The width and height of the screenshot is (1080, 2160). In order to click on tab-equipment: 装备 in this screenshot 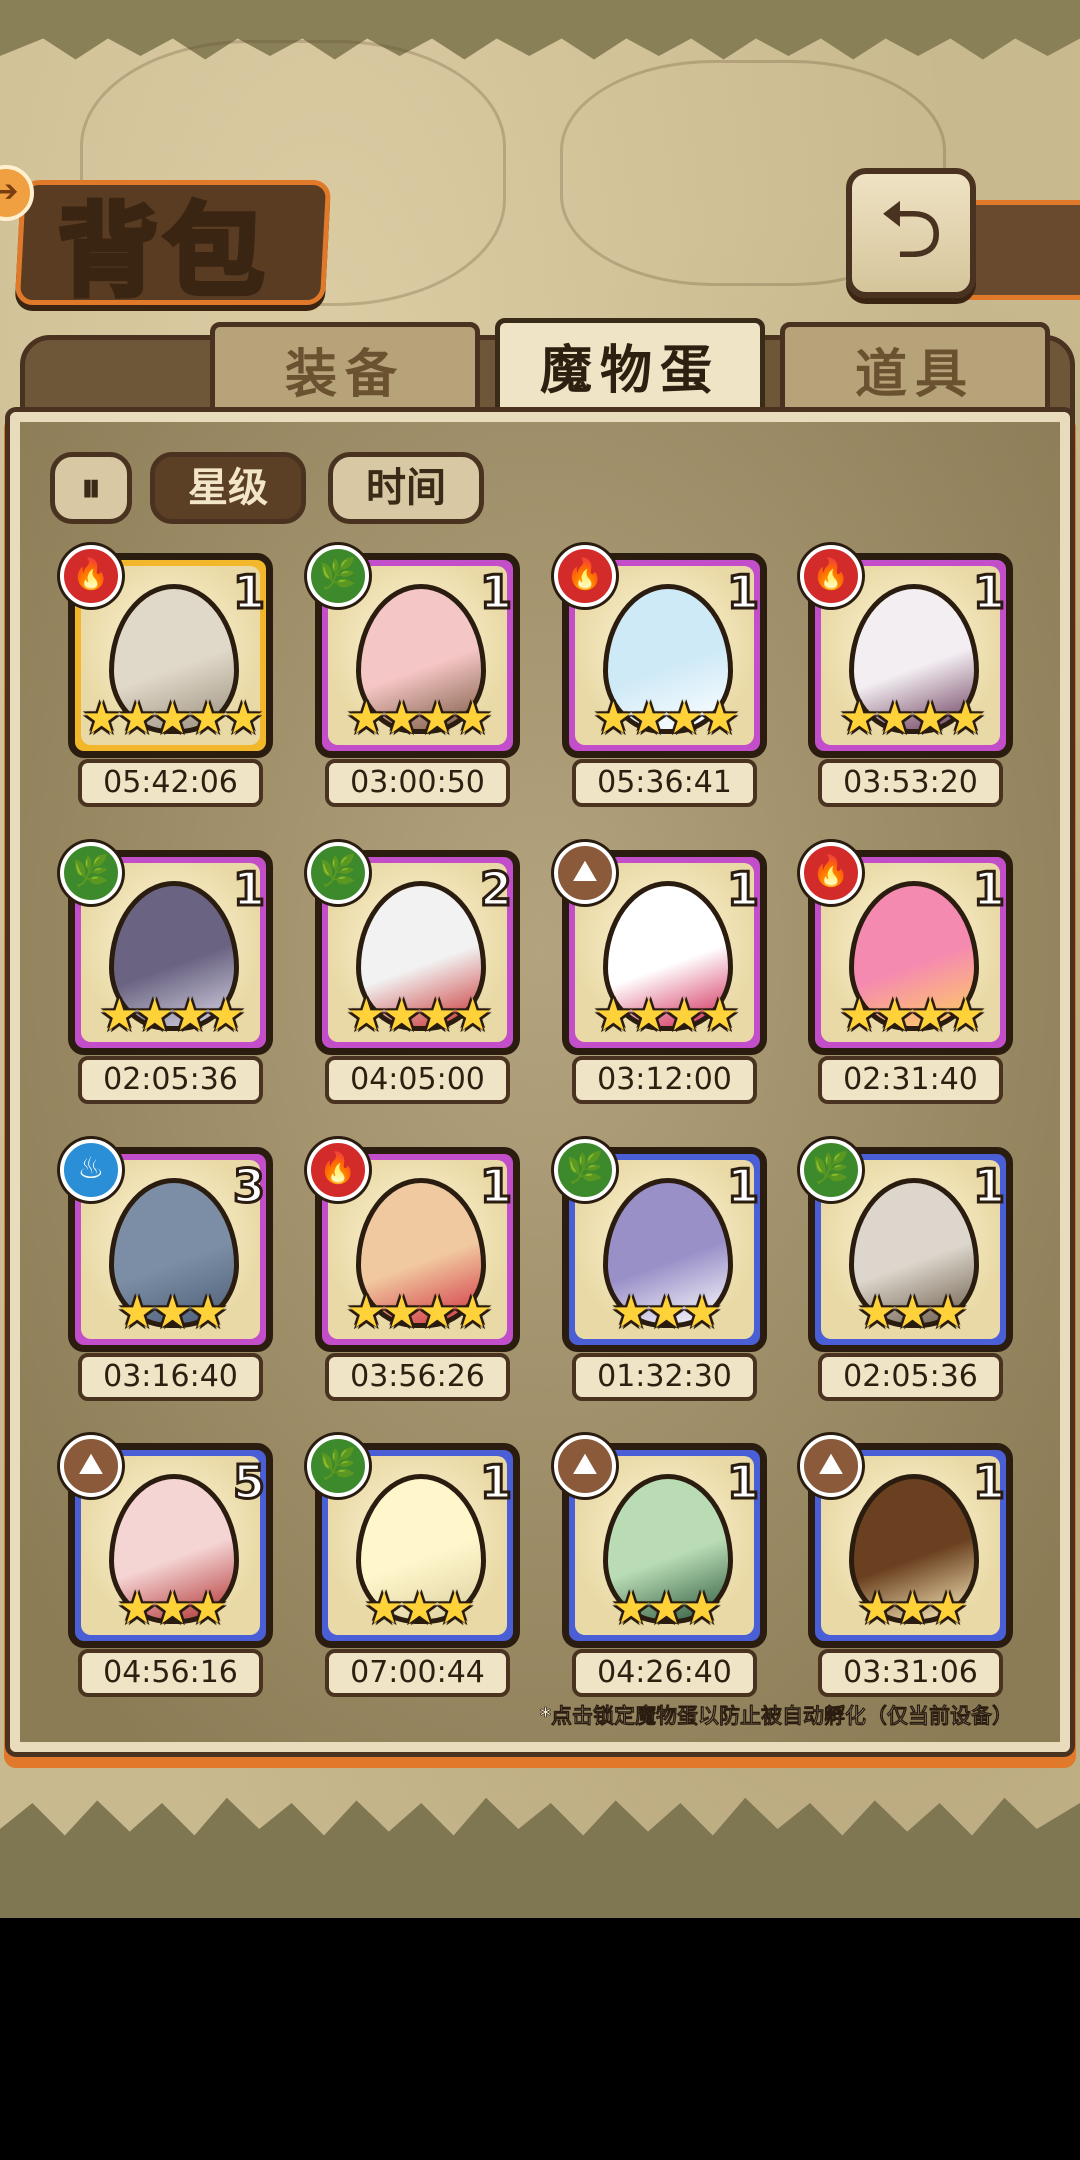, I will do `click(345, 372)`.